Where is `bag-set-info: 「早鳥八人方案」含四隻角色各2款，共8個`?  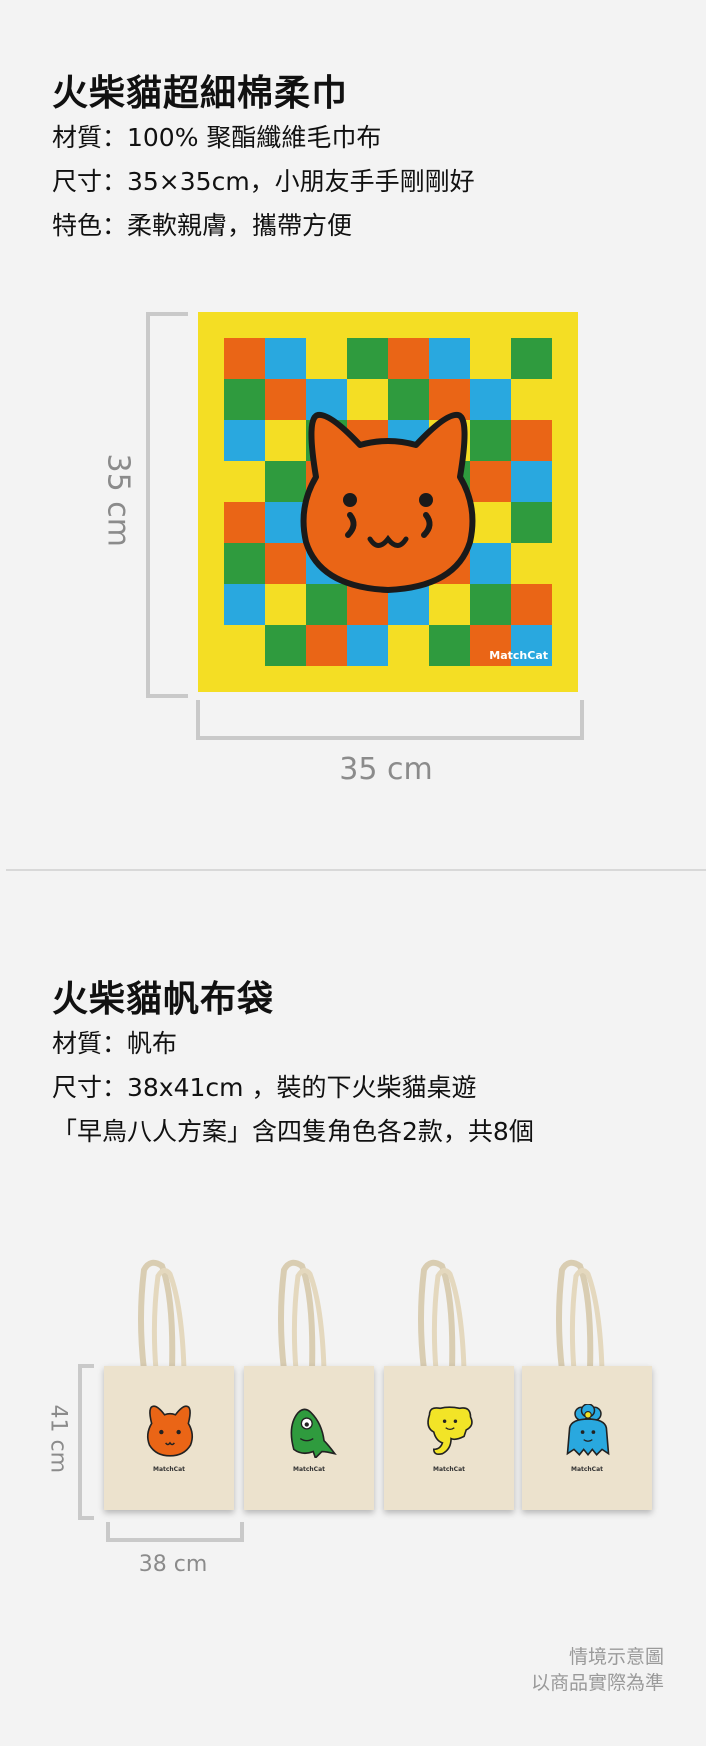
bag-set-info: 「早鳥八人方案」含四隻角色各2款，共8個 is located at coordinates (293, 1131).